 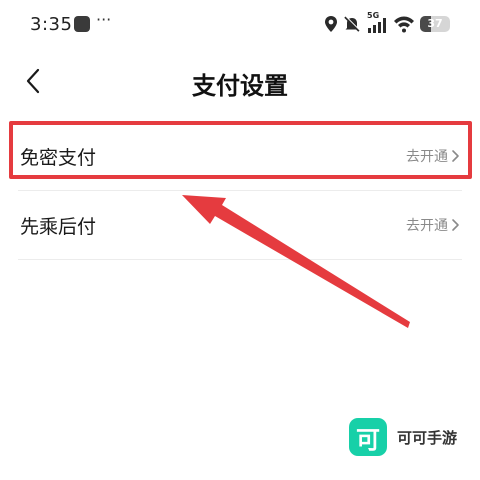 I want to click on more-notifications-indicator: ···, so click(x=104, y=19).